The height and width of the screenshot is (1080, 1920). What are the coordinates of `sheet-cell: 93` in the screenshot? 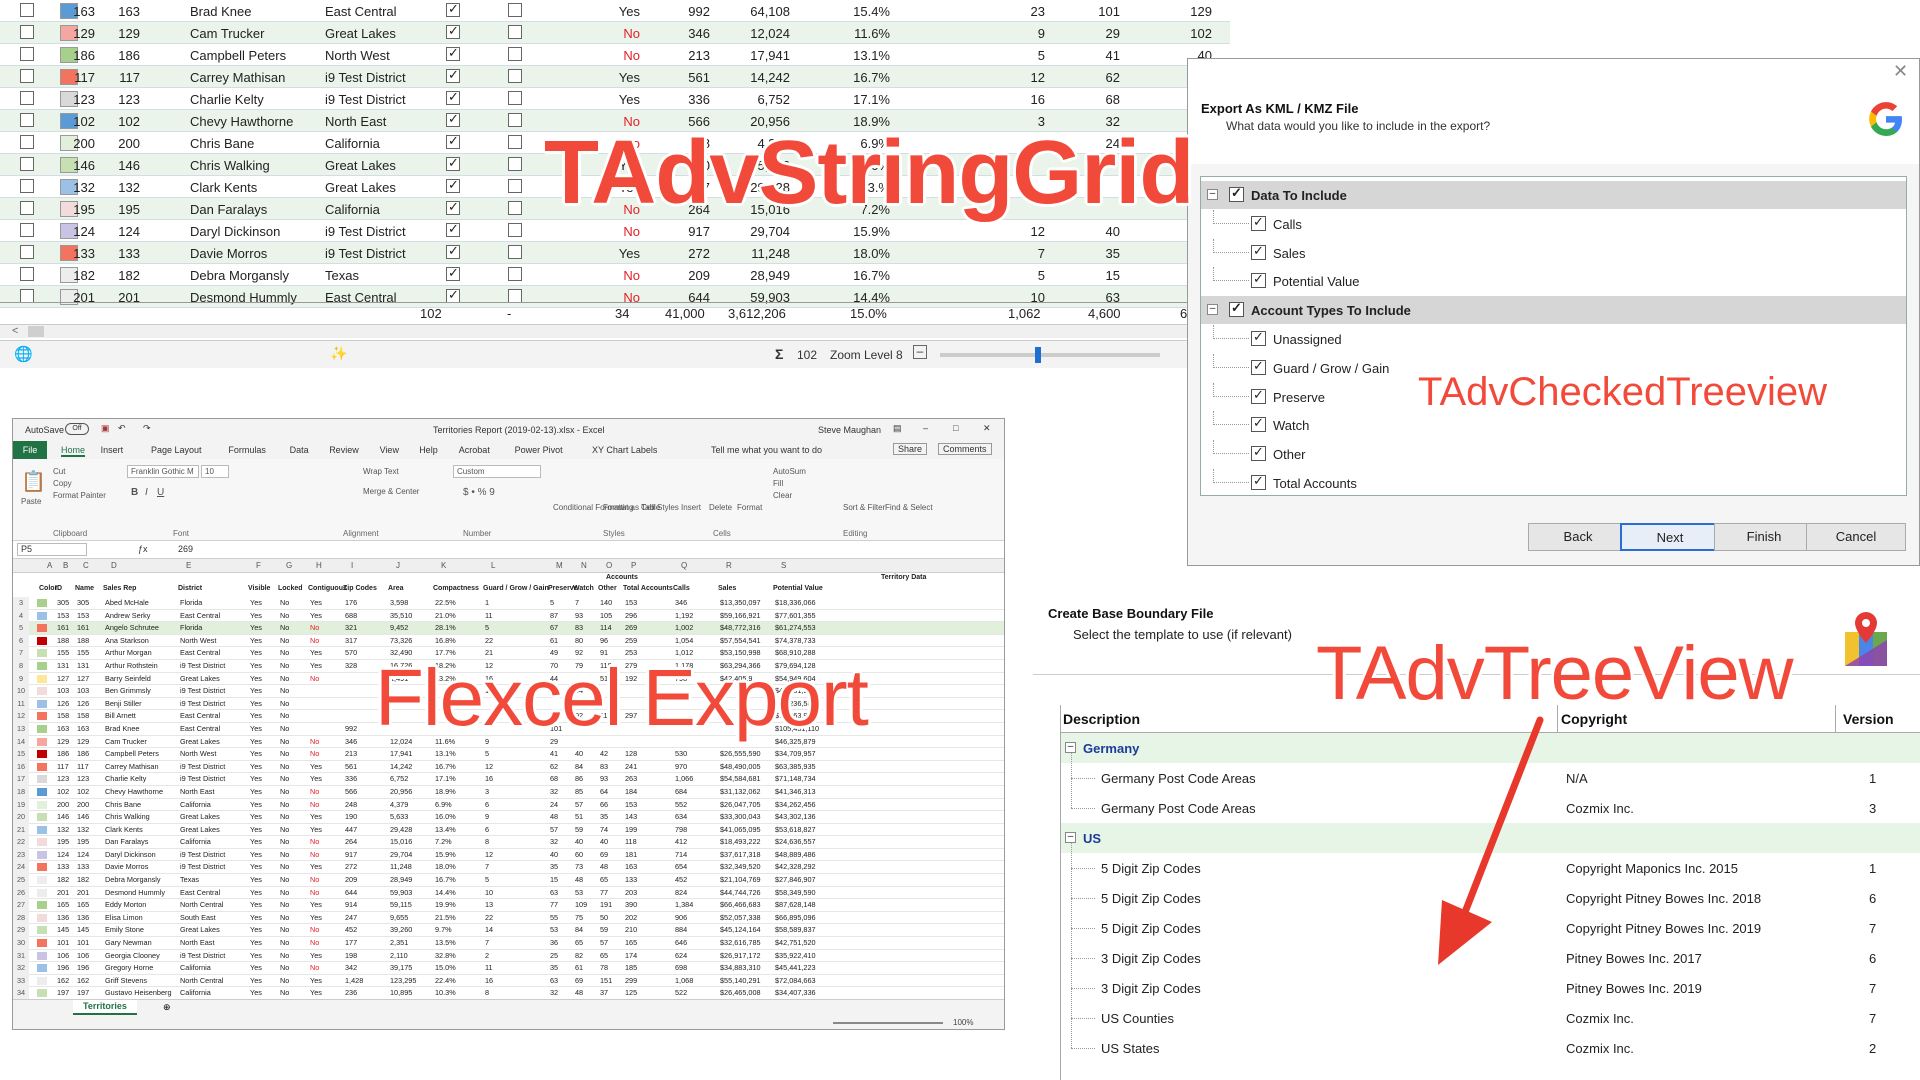 It's located at (604, 778).